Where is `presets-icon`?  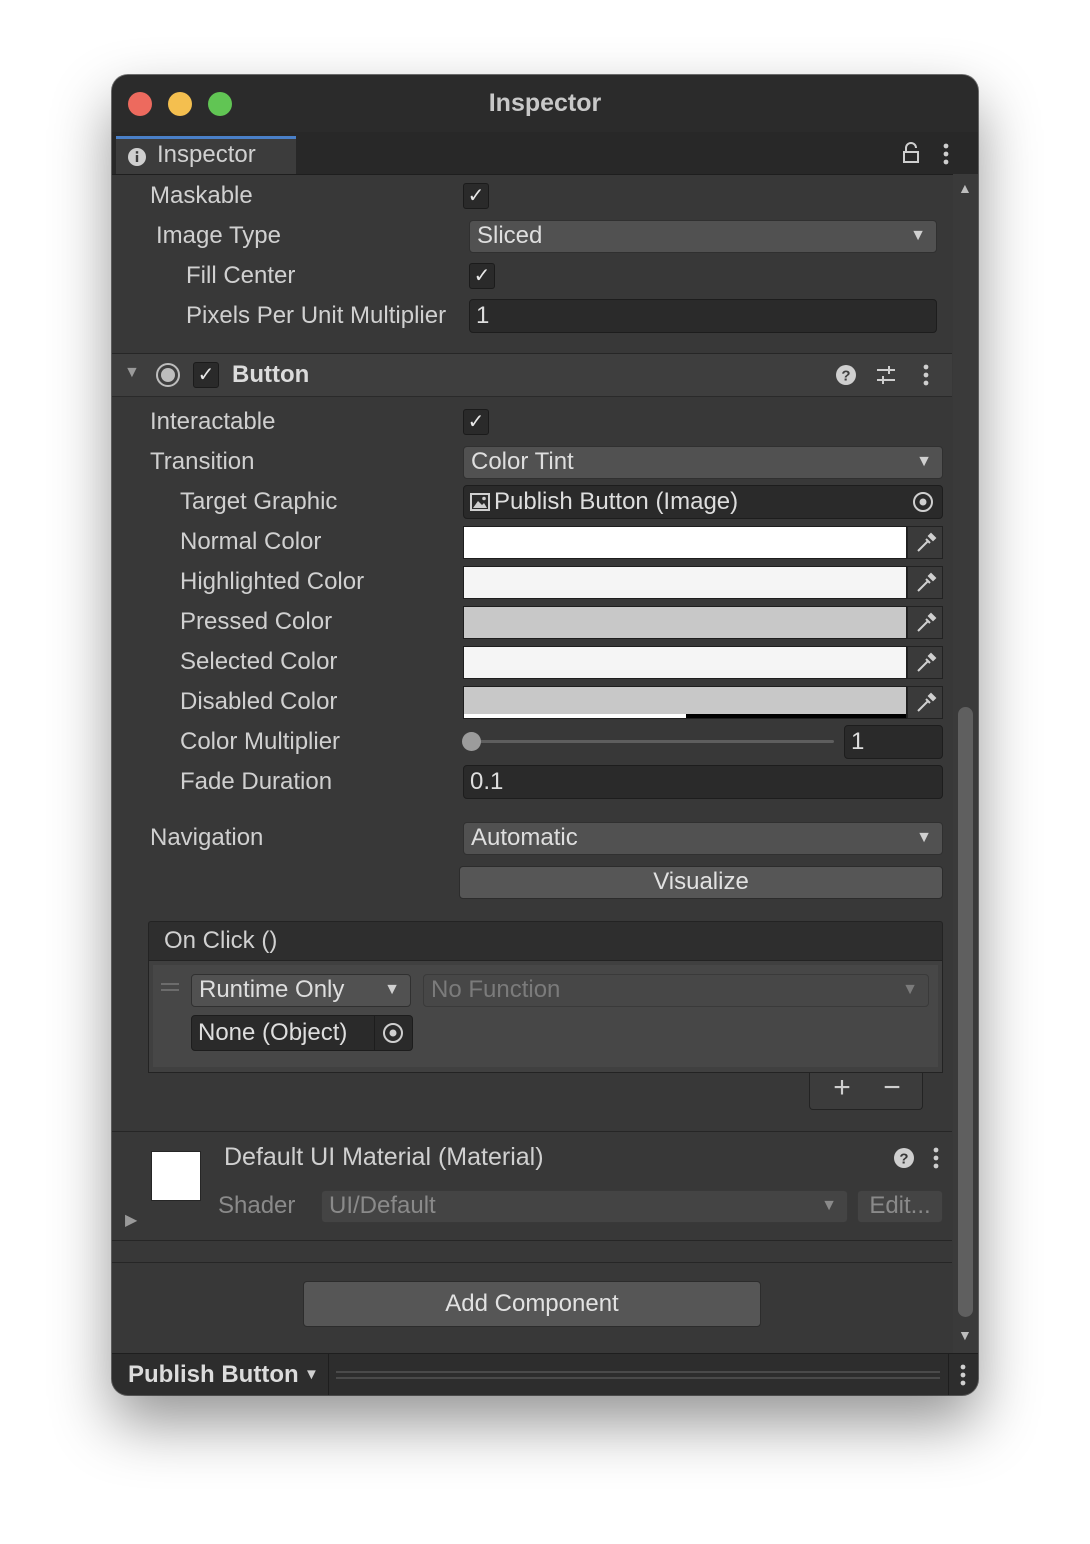
presets-icon is located at coordinates (886, 375).